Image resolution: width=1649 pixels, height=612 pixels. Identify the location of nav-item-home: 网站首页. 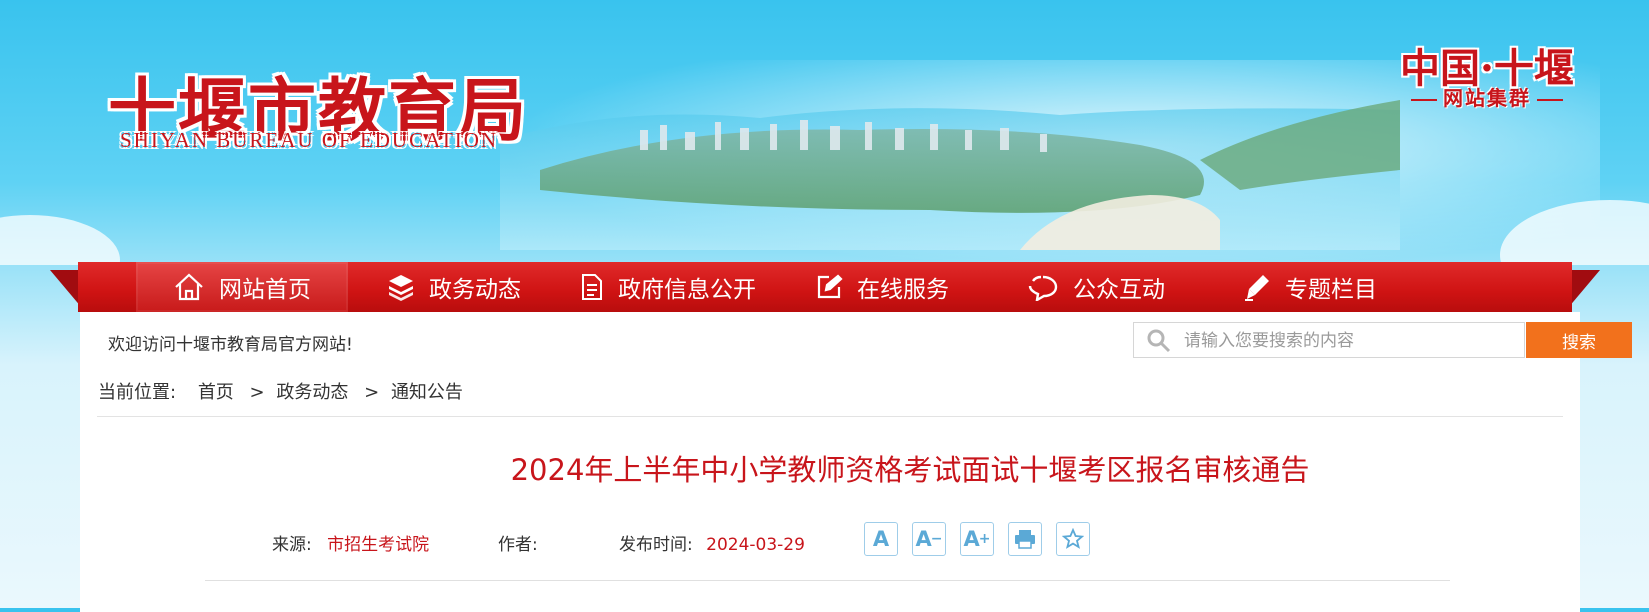
(242, 287).